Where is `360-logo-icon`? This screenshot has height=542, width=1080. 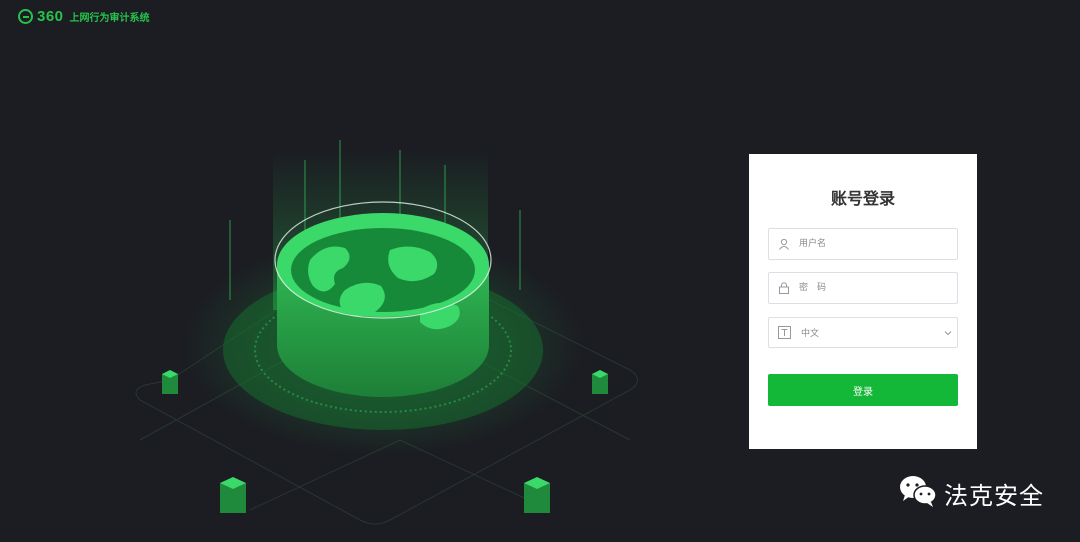
360-logo-icon is located at coordinates (25, 16).